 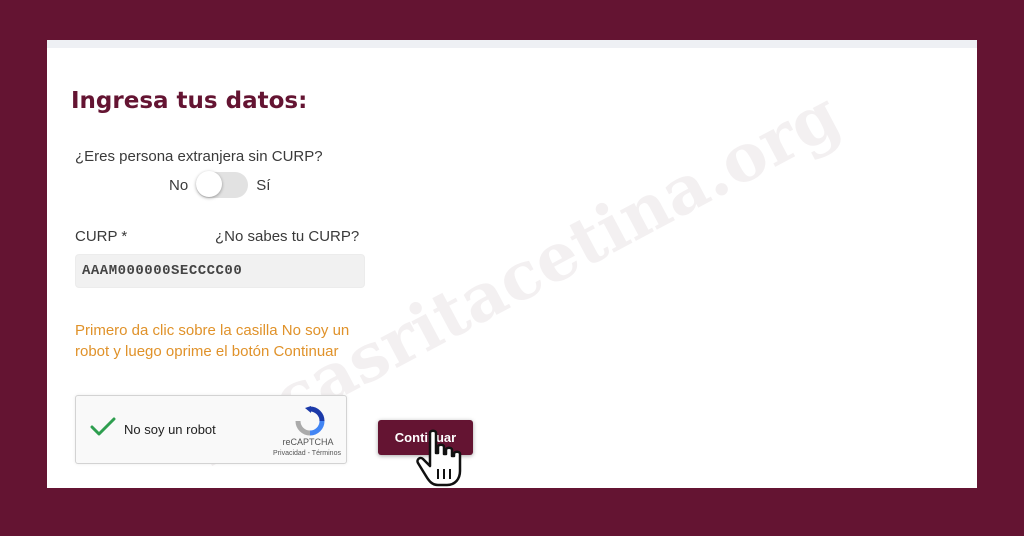 What do you see at coordinates (440, 458) in the screenshot?
I see `pointer-hand-icon` at bounding box center [440, 458].